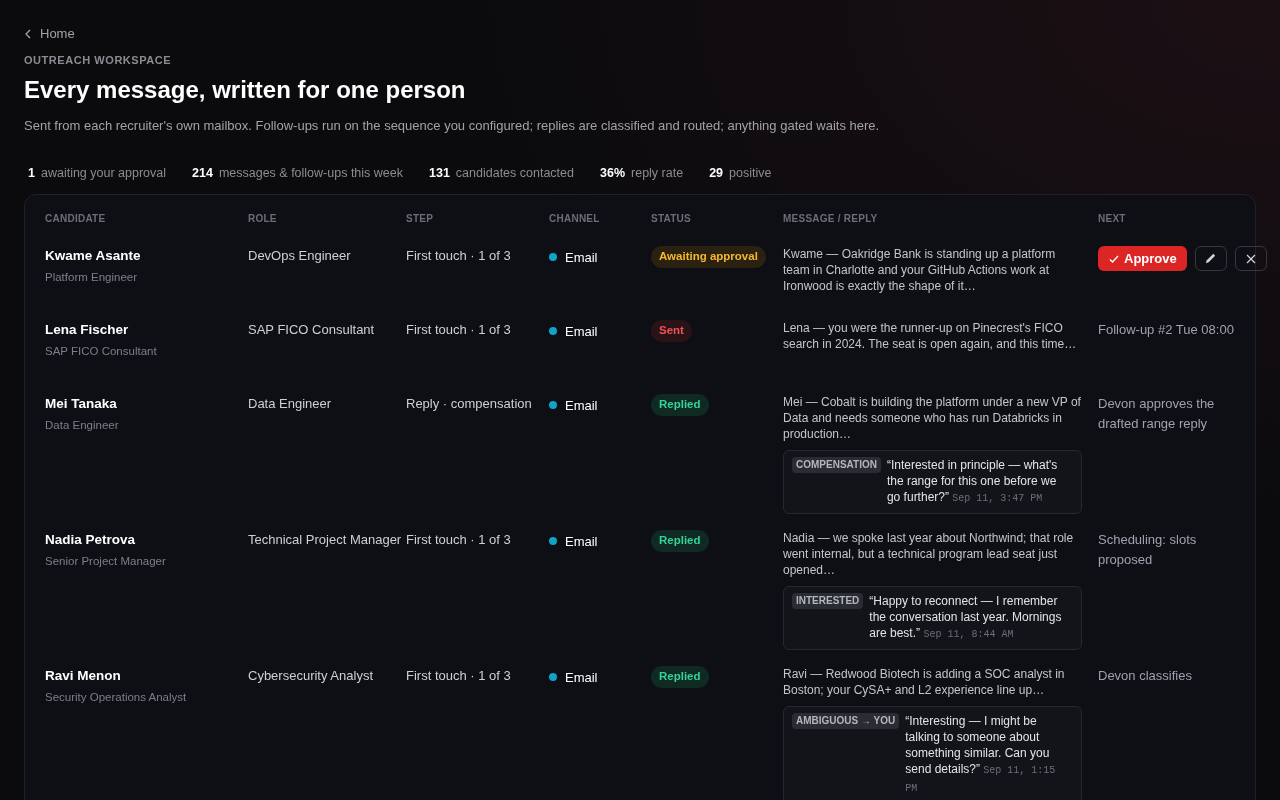  I want to click on stat-value: 214, so click(202, 173).